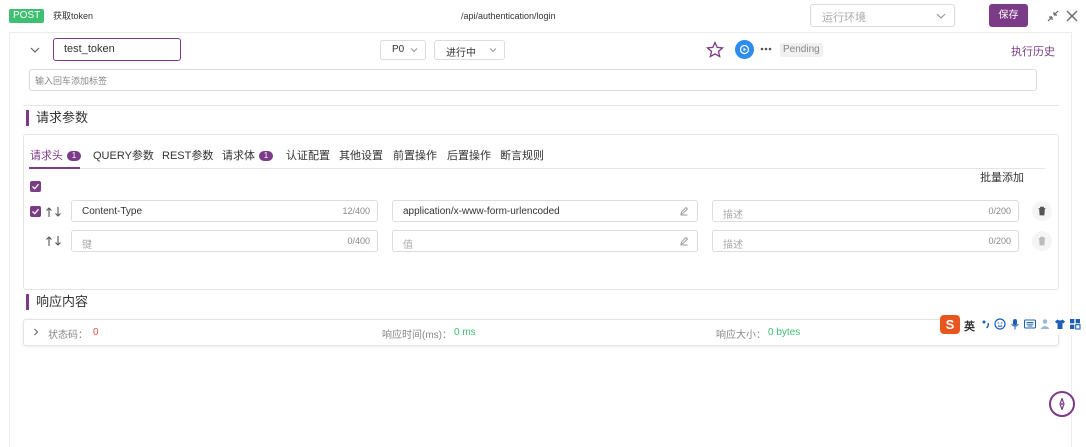 This screenshot has width=1086, height=447. What do you see at coordinates (415, 156) in the screenshot?
I see `tab-pre-operations: 前置操作` at bounding box center [415, 156].